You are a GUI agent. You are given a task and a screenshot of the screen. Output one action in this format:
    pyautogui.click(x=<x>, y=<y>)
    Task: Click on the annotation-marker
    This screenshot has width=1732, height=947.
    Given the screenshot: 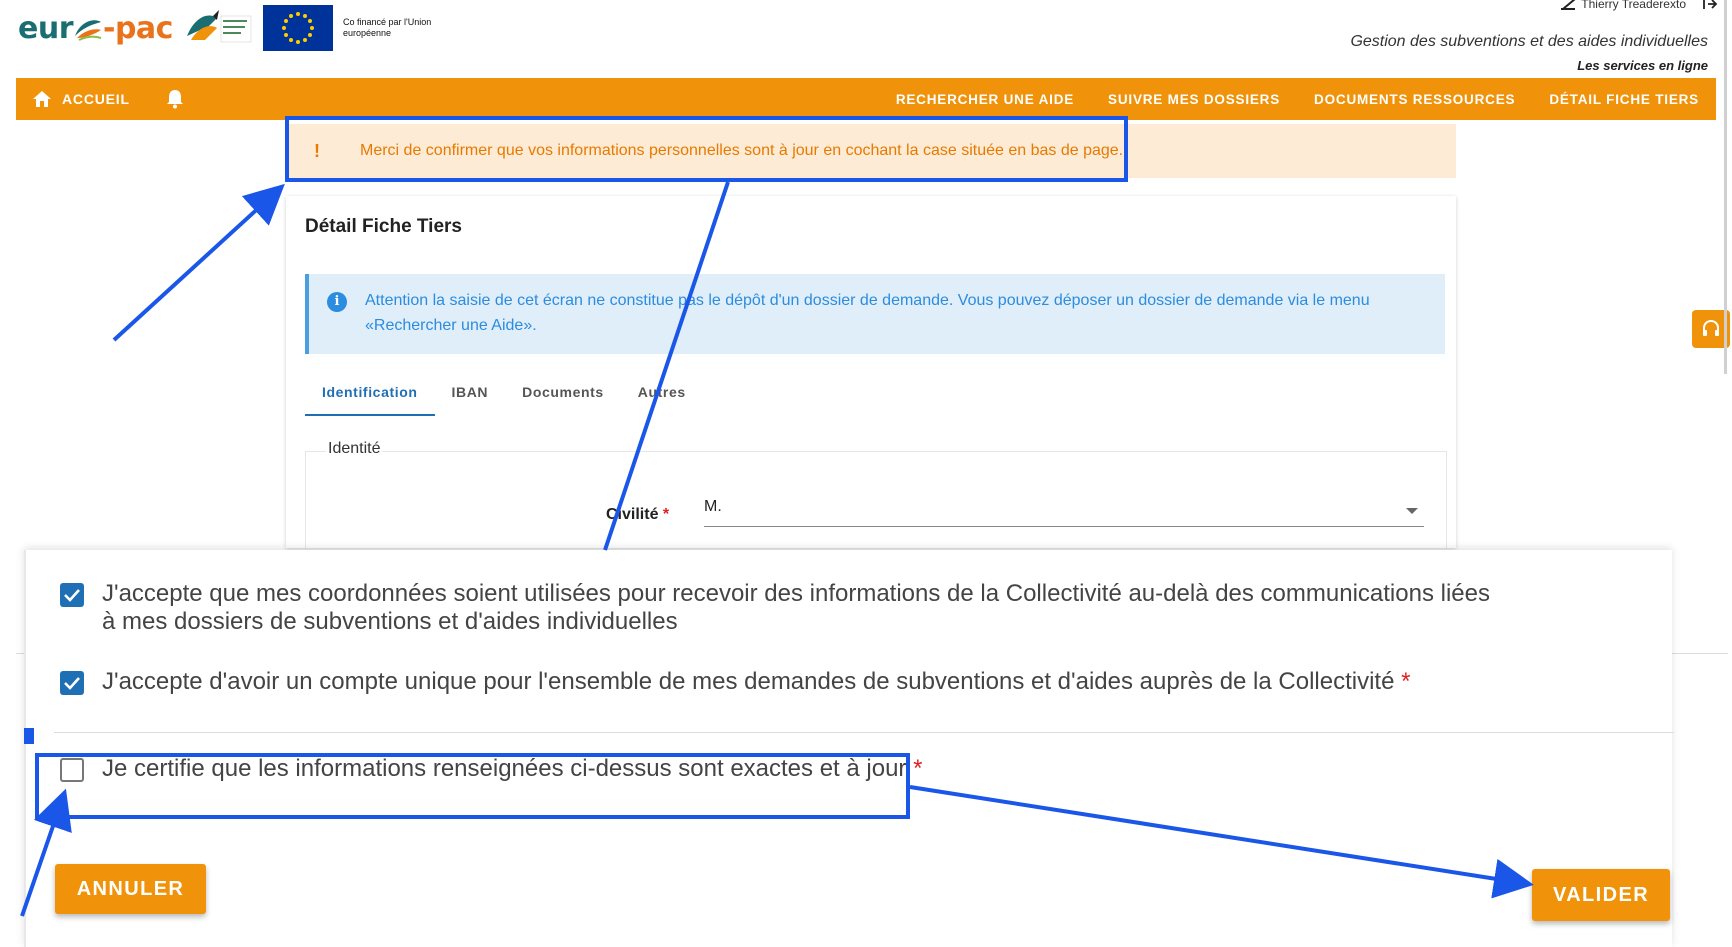 What is the action you would take?
    pyautogui.click(x=29, y=736)
    